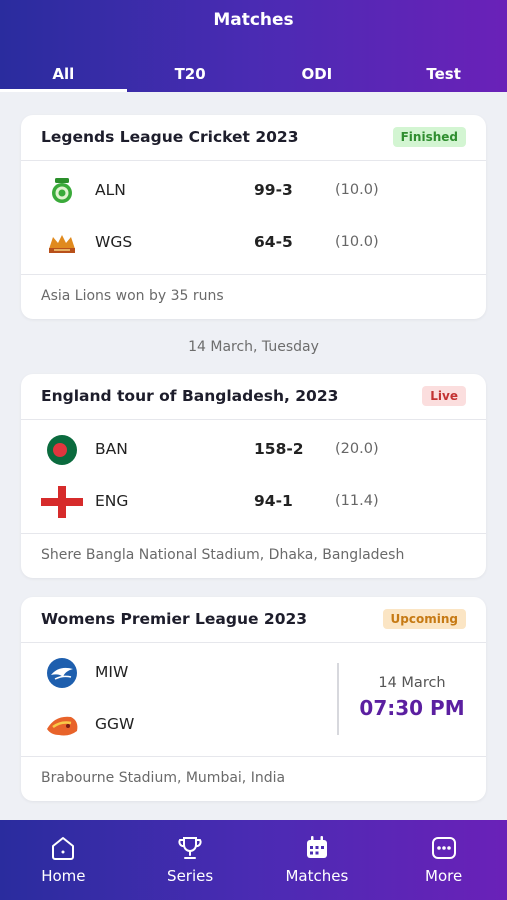 This screenshot has height=900, width=507. What do you see at coordinates (62, 502) in the screenshot?
I see `england-flag-icon` at bounding box center [62, 502].